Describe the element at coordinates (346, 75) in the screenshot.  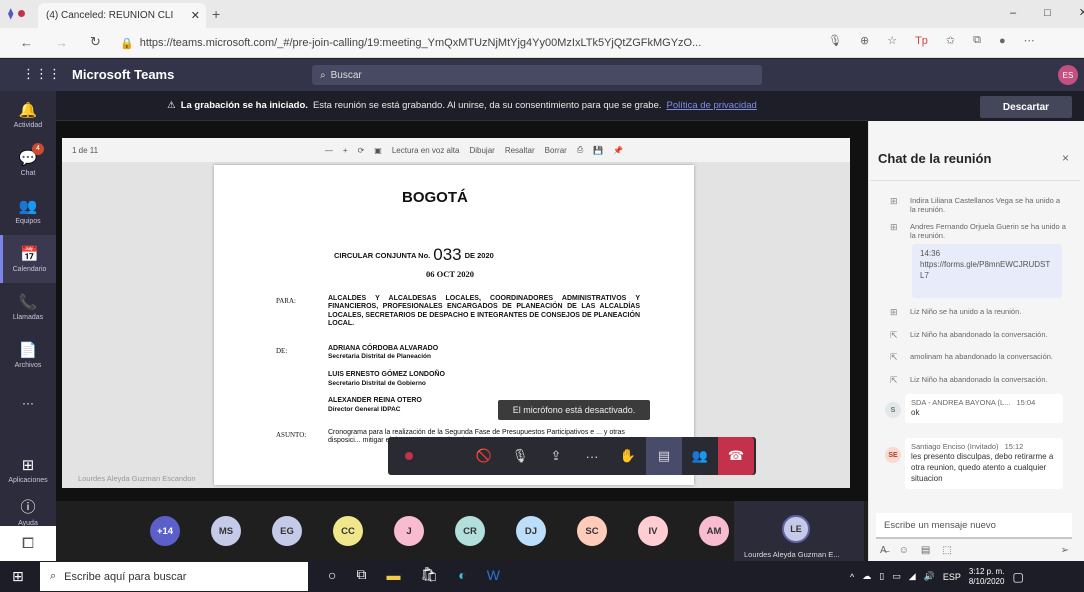
I see `search-placeholder: Buscar` at that location.